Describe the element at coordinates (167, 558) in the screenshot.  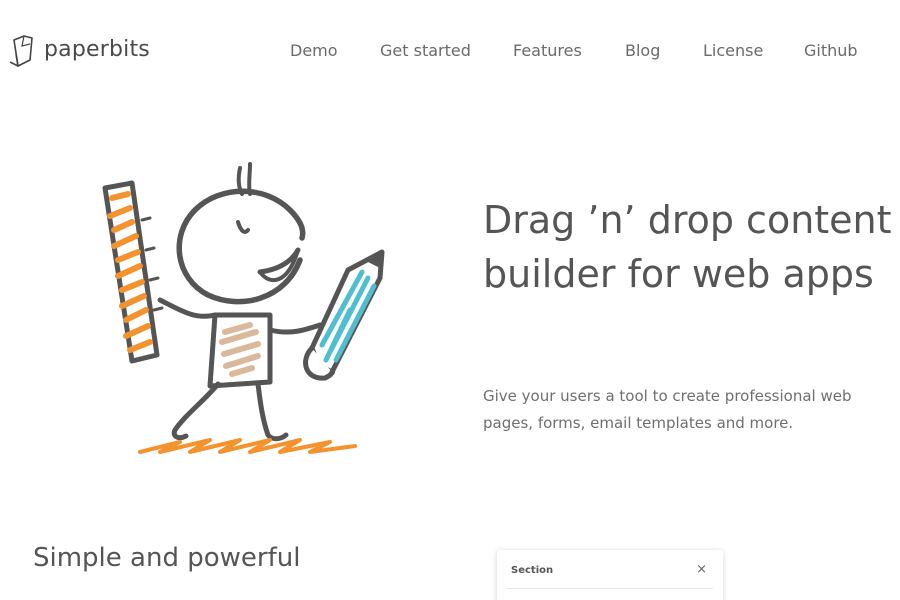
I see `section-heading: Simple and powerful` at that location.